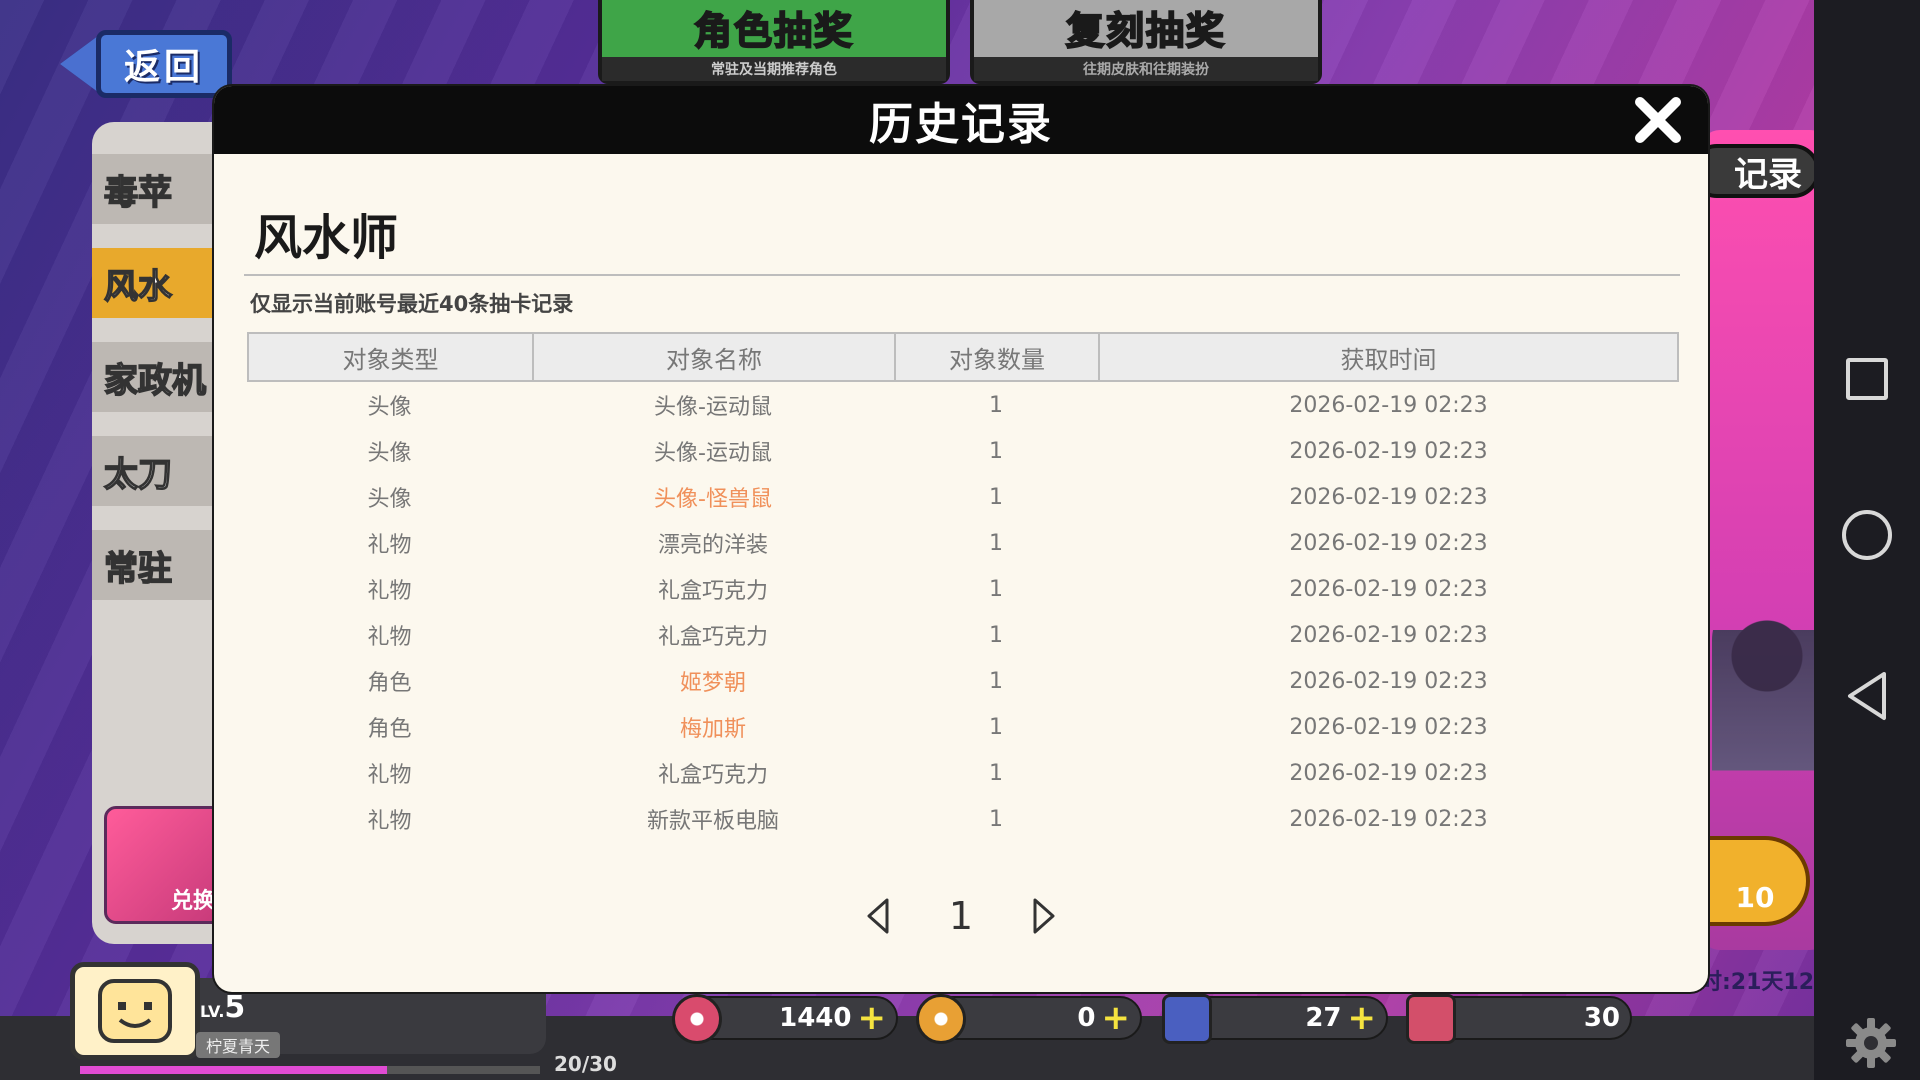 Image resolution: width=1920 pixels, height=1080 pixels. Describe the element at coordinates (326, 238) in the screenshot. I see `pool-name: 风水师` at that location.